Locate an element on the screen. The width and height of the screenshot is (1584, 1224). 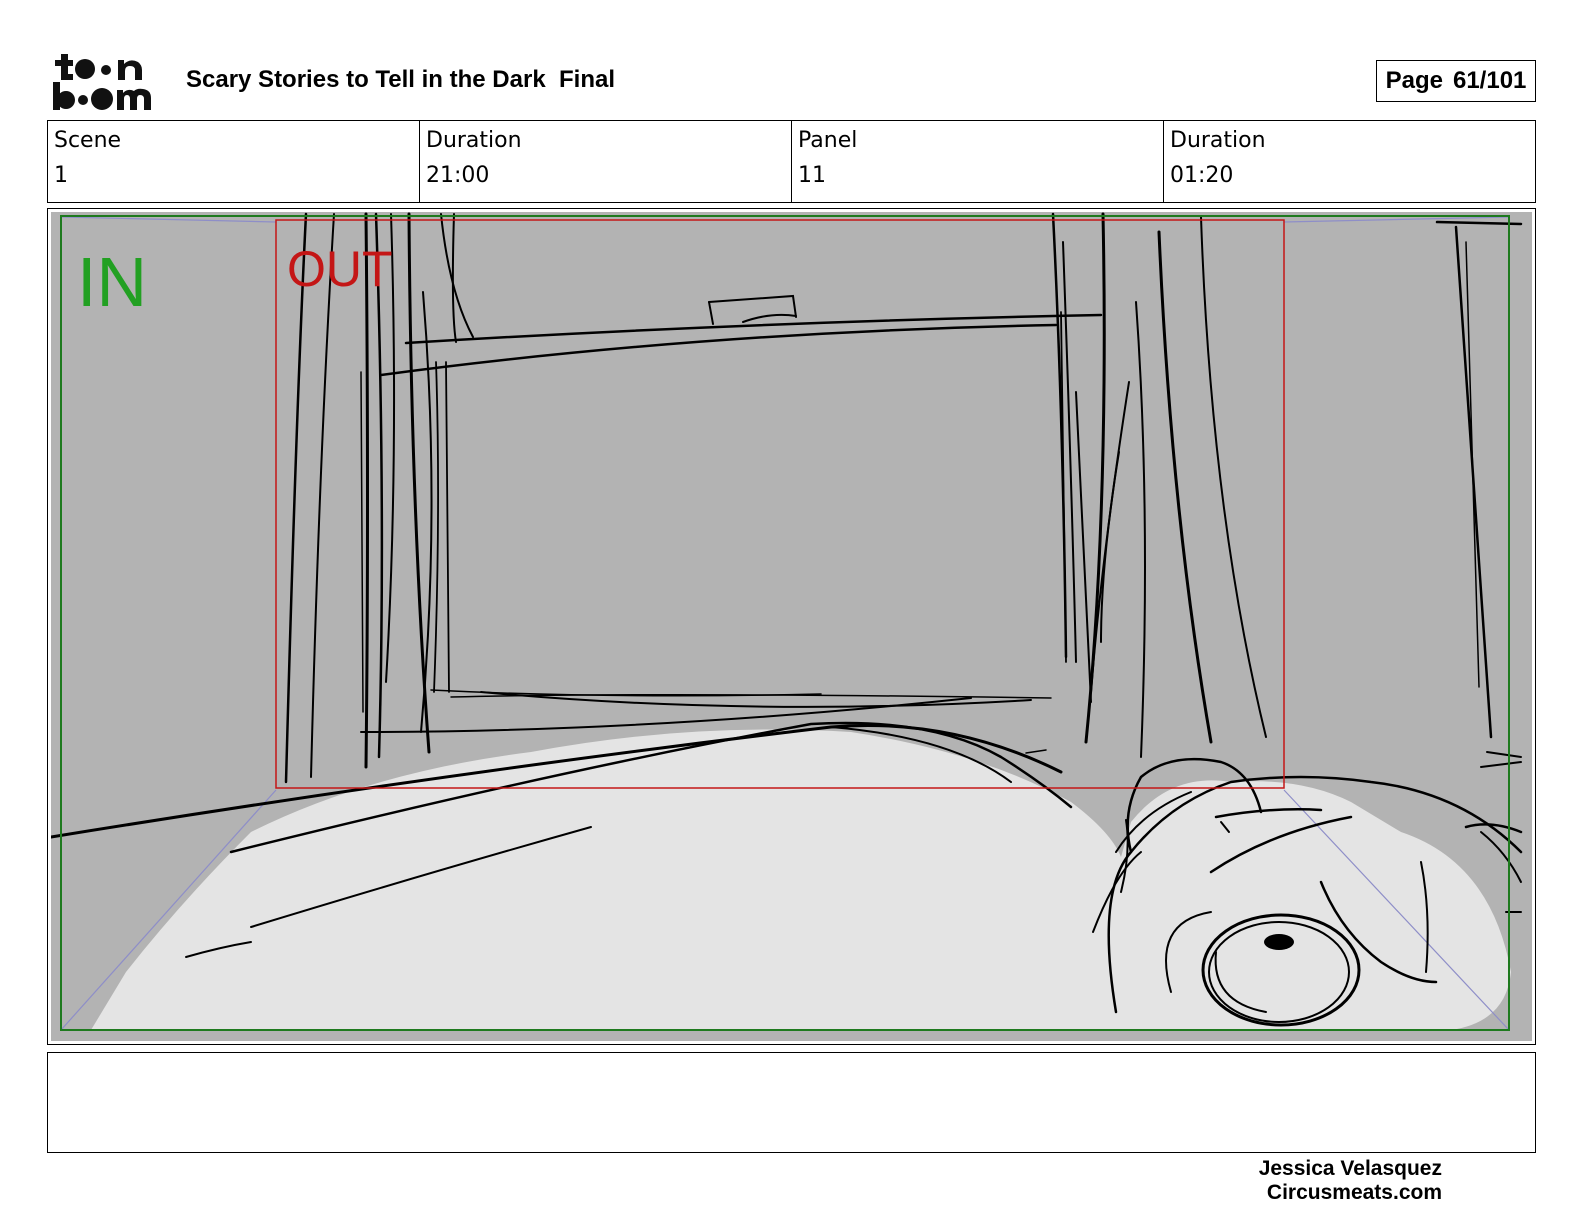
page-number: 61/101 is located at coordinates (1489, 80).